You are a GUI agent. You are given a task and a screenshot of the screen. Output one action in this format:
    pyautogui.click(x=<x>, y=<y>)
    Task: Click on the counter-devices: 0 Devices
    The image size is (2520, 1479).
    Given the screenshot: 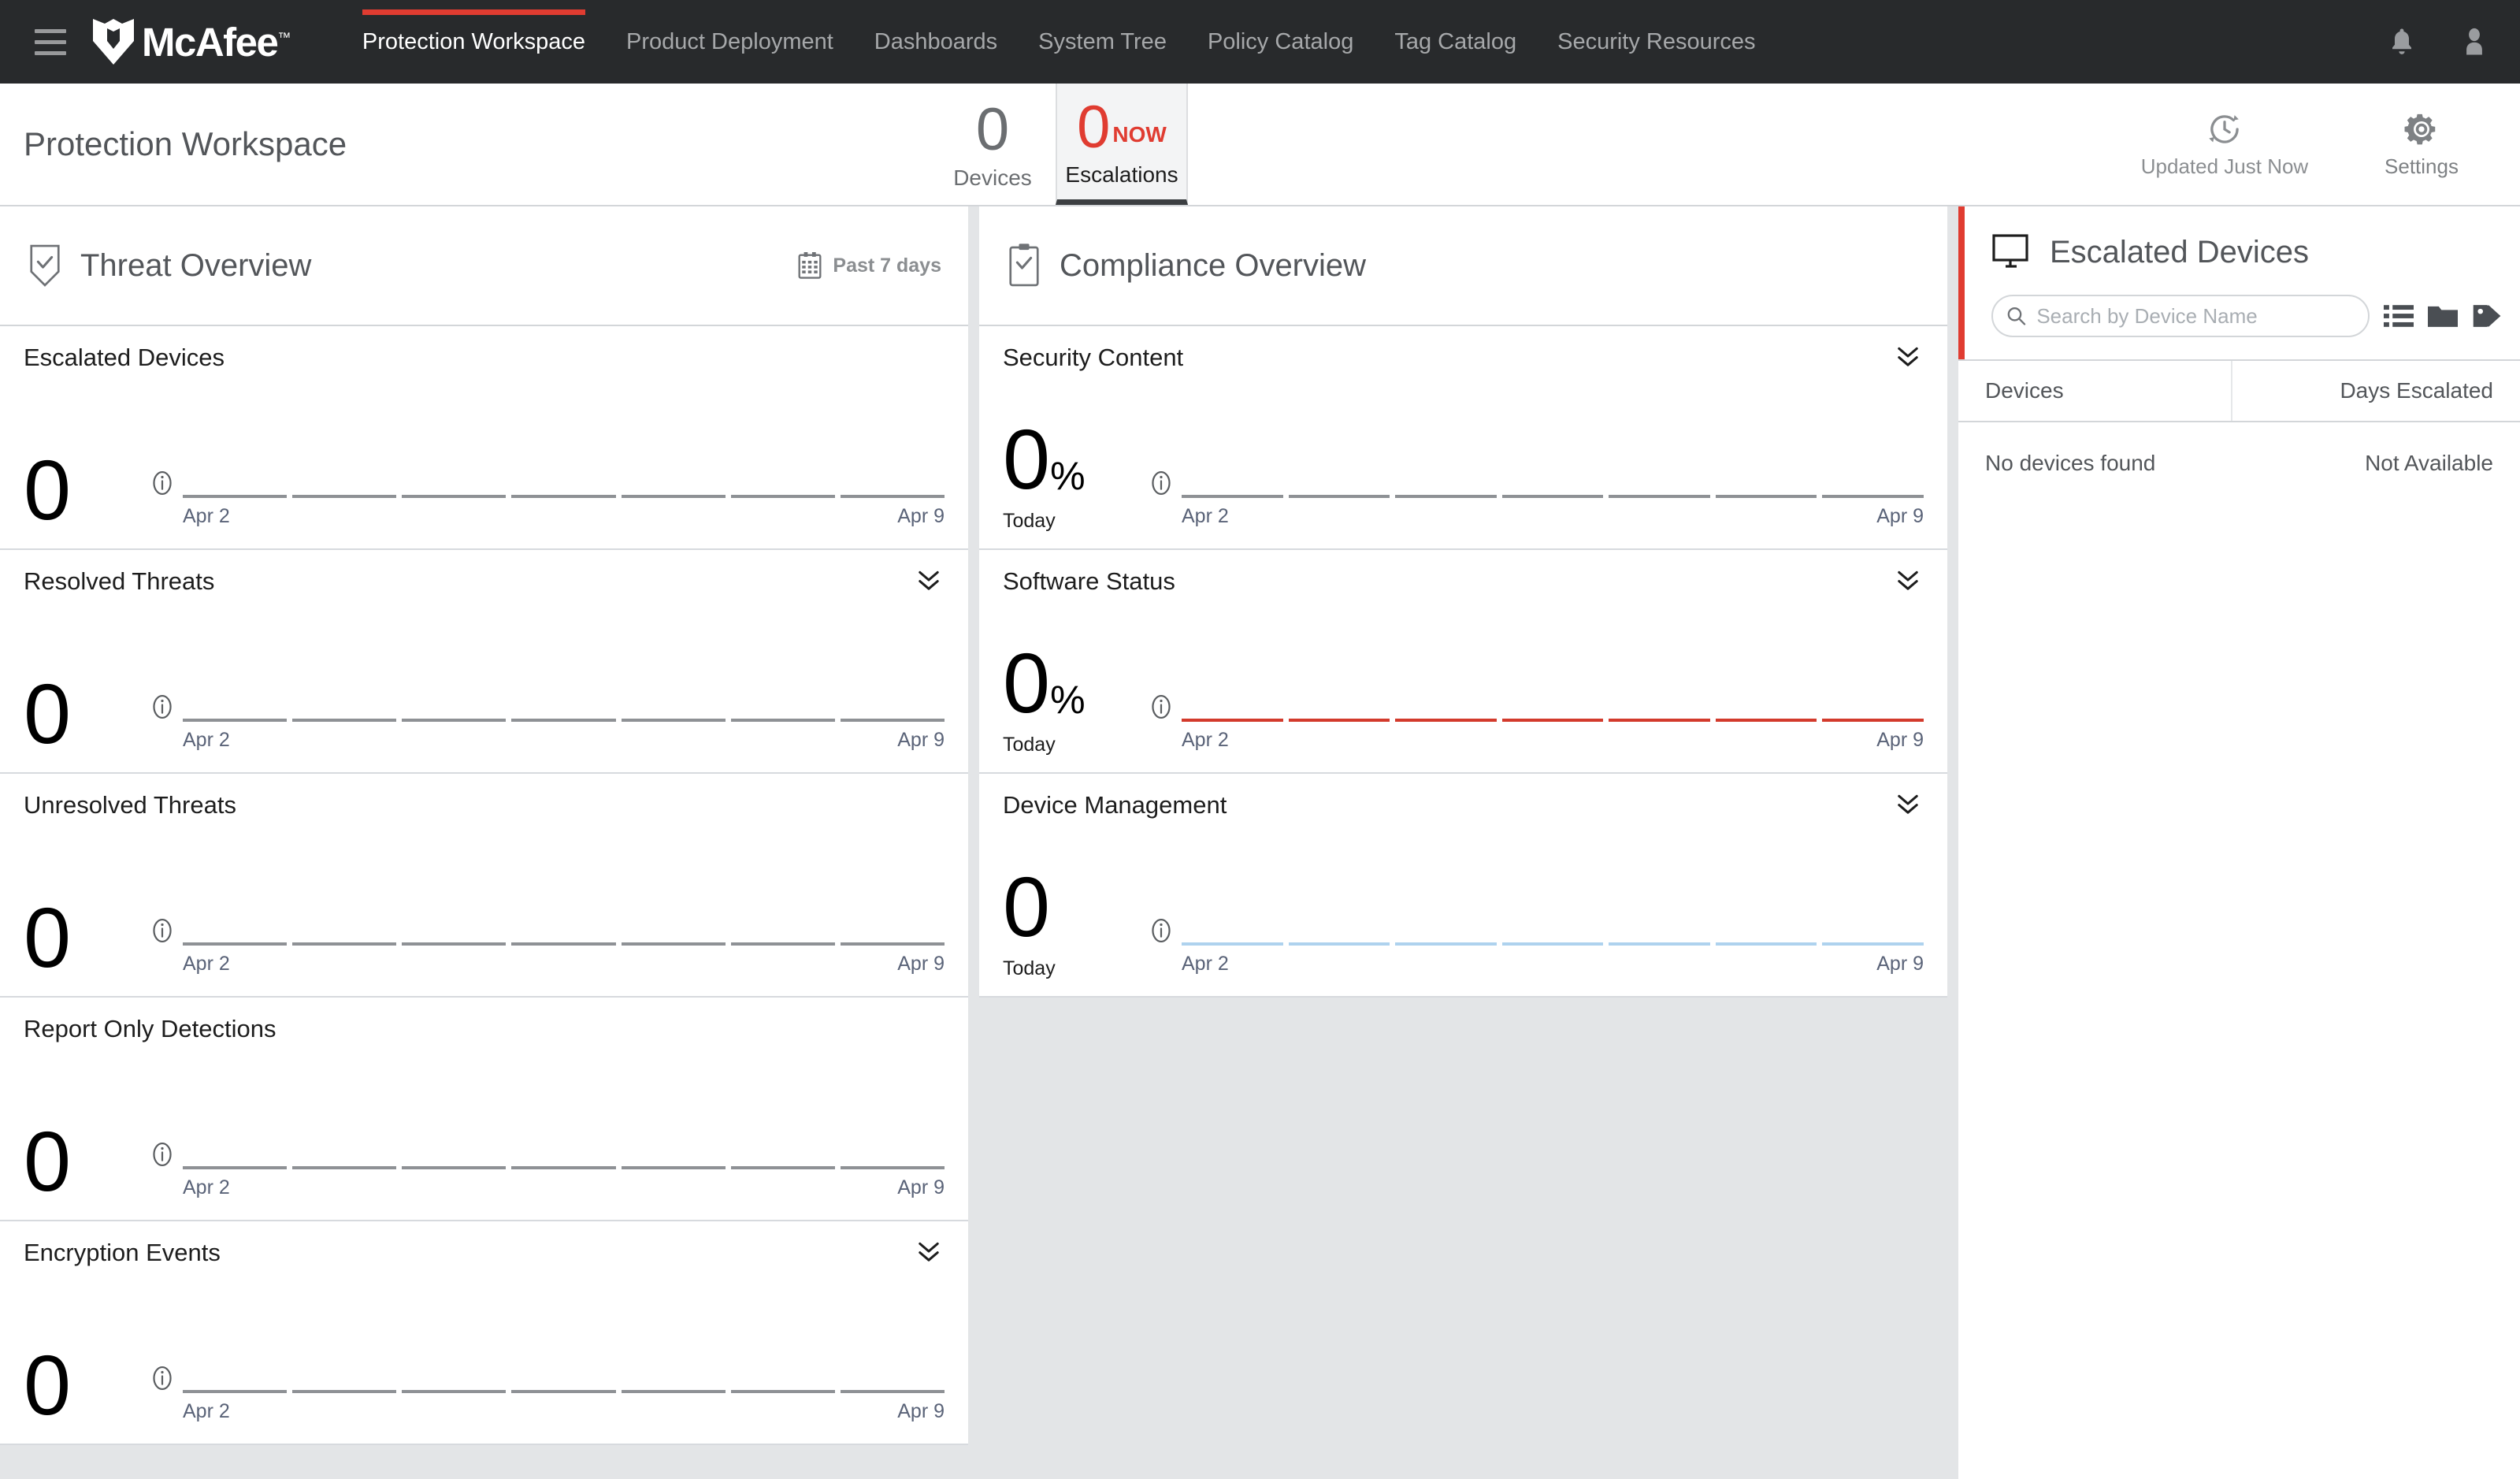 What is the action you would take?
    pyautogui.click(x=993, y=144)
    